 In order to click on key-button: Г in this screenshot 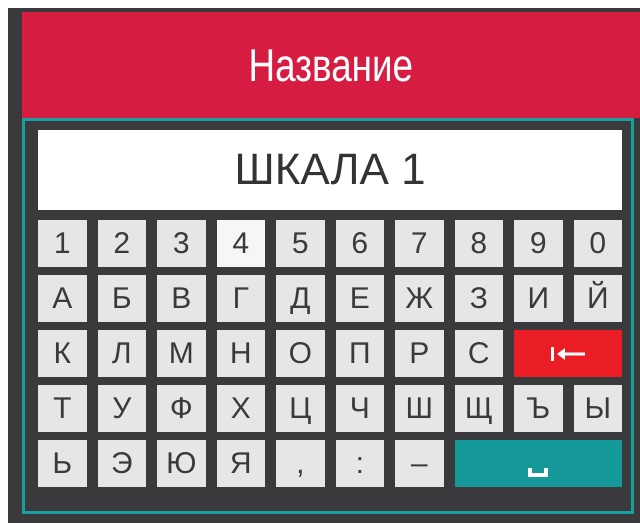, I will do `click(240, 298)`.